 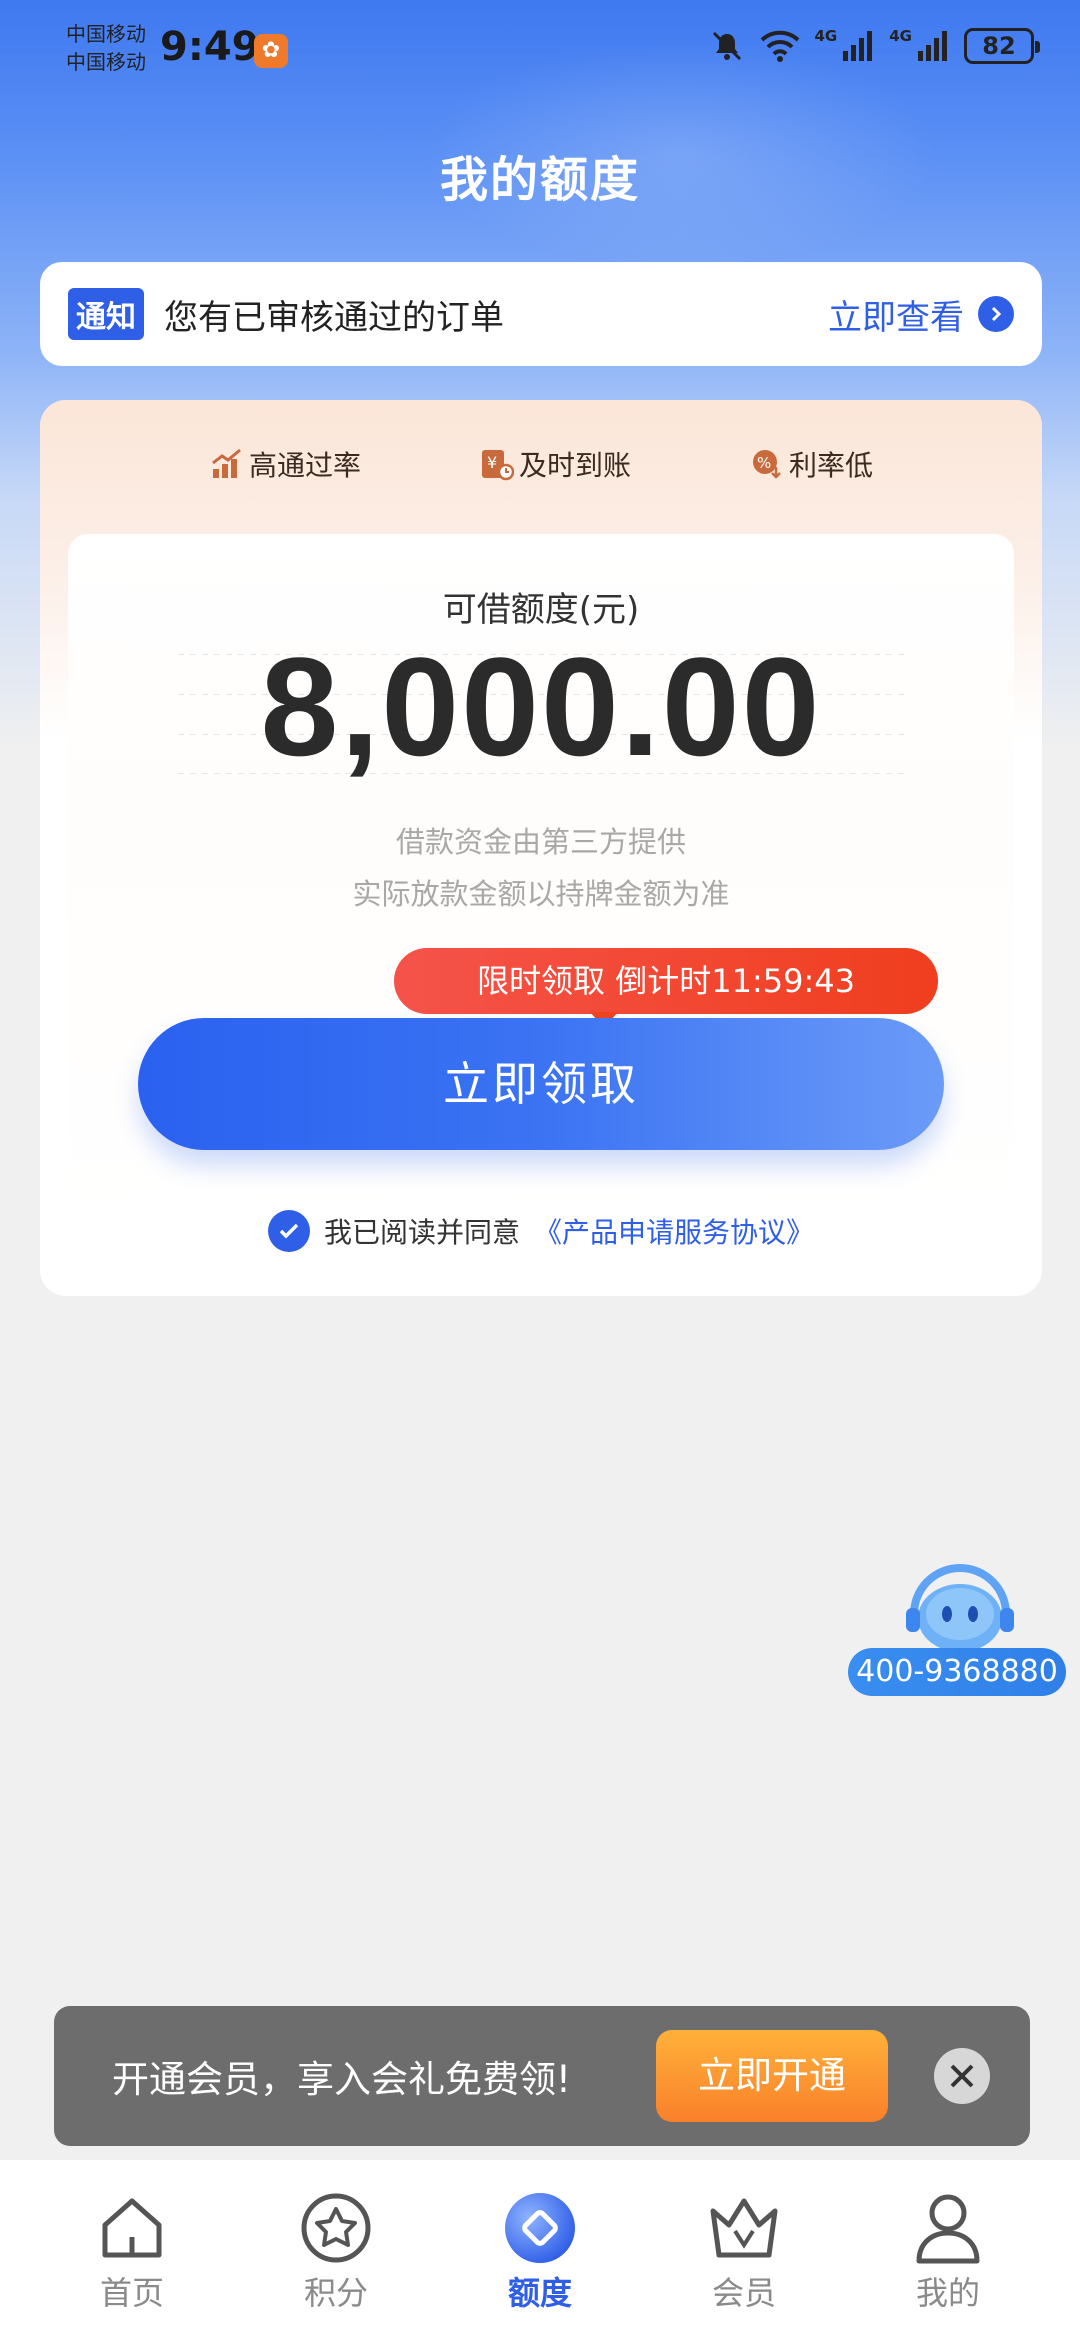 I want to click on nav-profile: 我的, so click(x=948, y=2252).